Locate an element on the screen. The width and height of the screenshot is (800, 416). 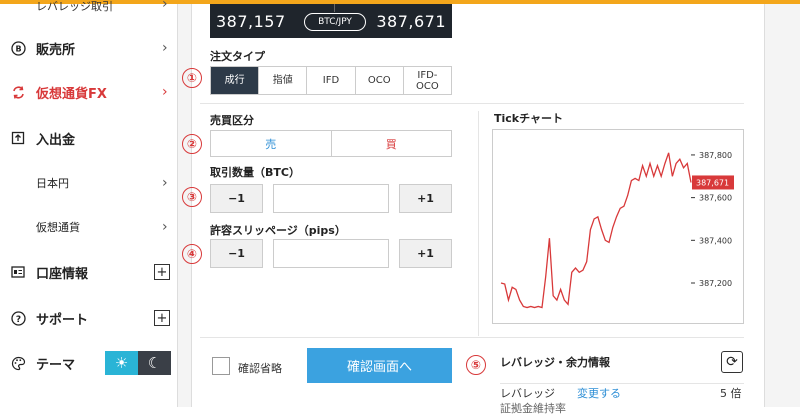
palette-icon is located at coordinates (18, 363).